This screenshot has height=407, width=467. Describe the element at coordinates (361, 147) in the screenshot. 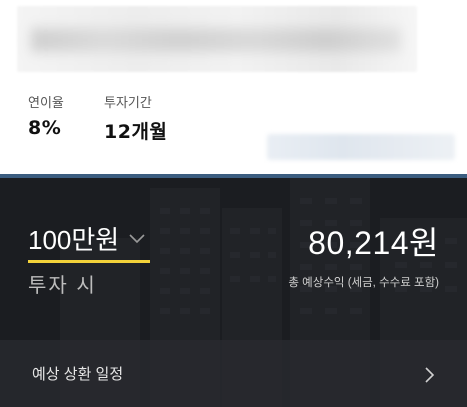

I see `blurred-note` at that location.